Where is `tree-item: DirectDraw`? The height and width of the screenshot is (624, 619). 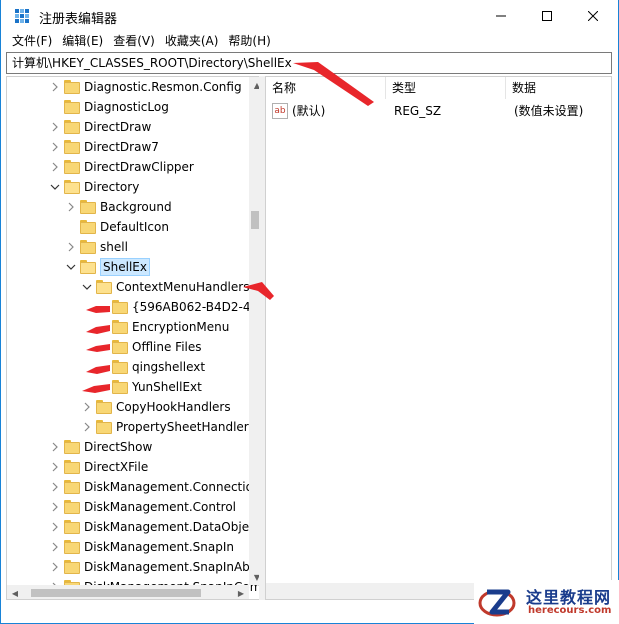 tree-item: DirectDraw is located at coordinates (126, 127).